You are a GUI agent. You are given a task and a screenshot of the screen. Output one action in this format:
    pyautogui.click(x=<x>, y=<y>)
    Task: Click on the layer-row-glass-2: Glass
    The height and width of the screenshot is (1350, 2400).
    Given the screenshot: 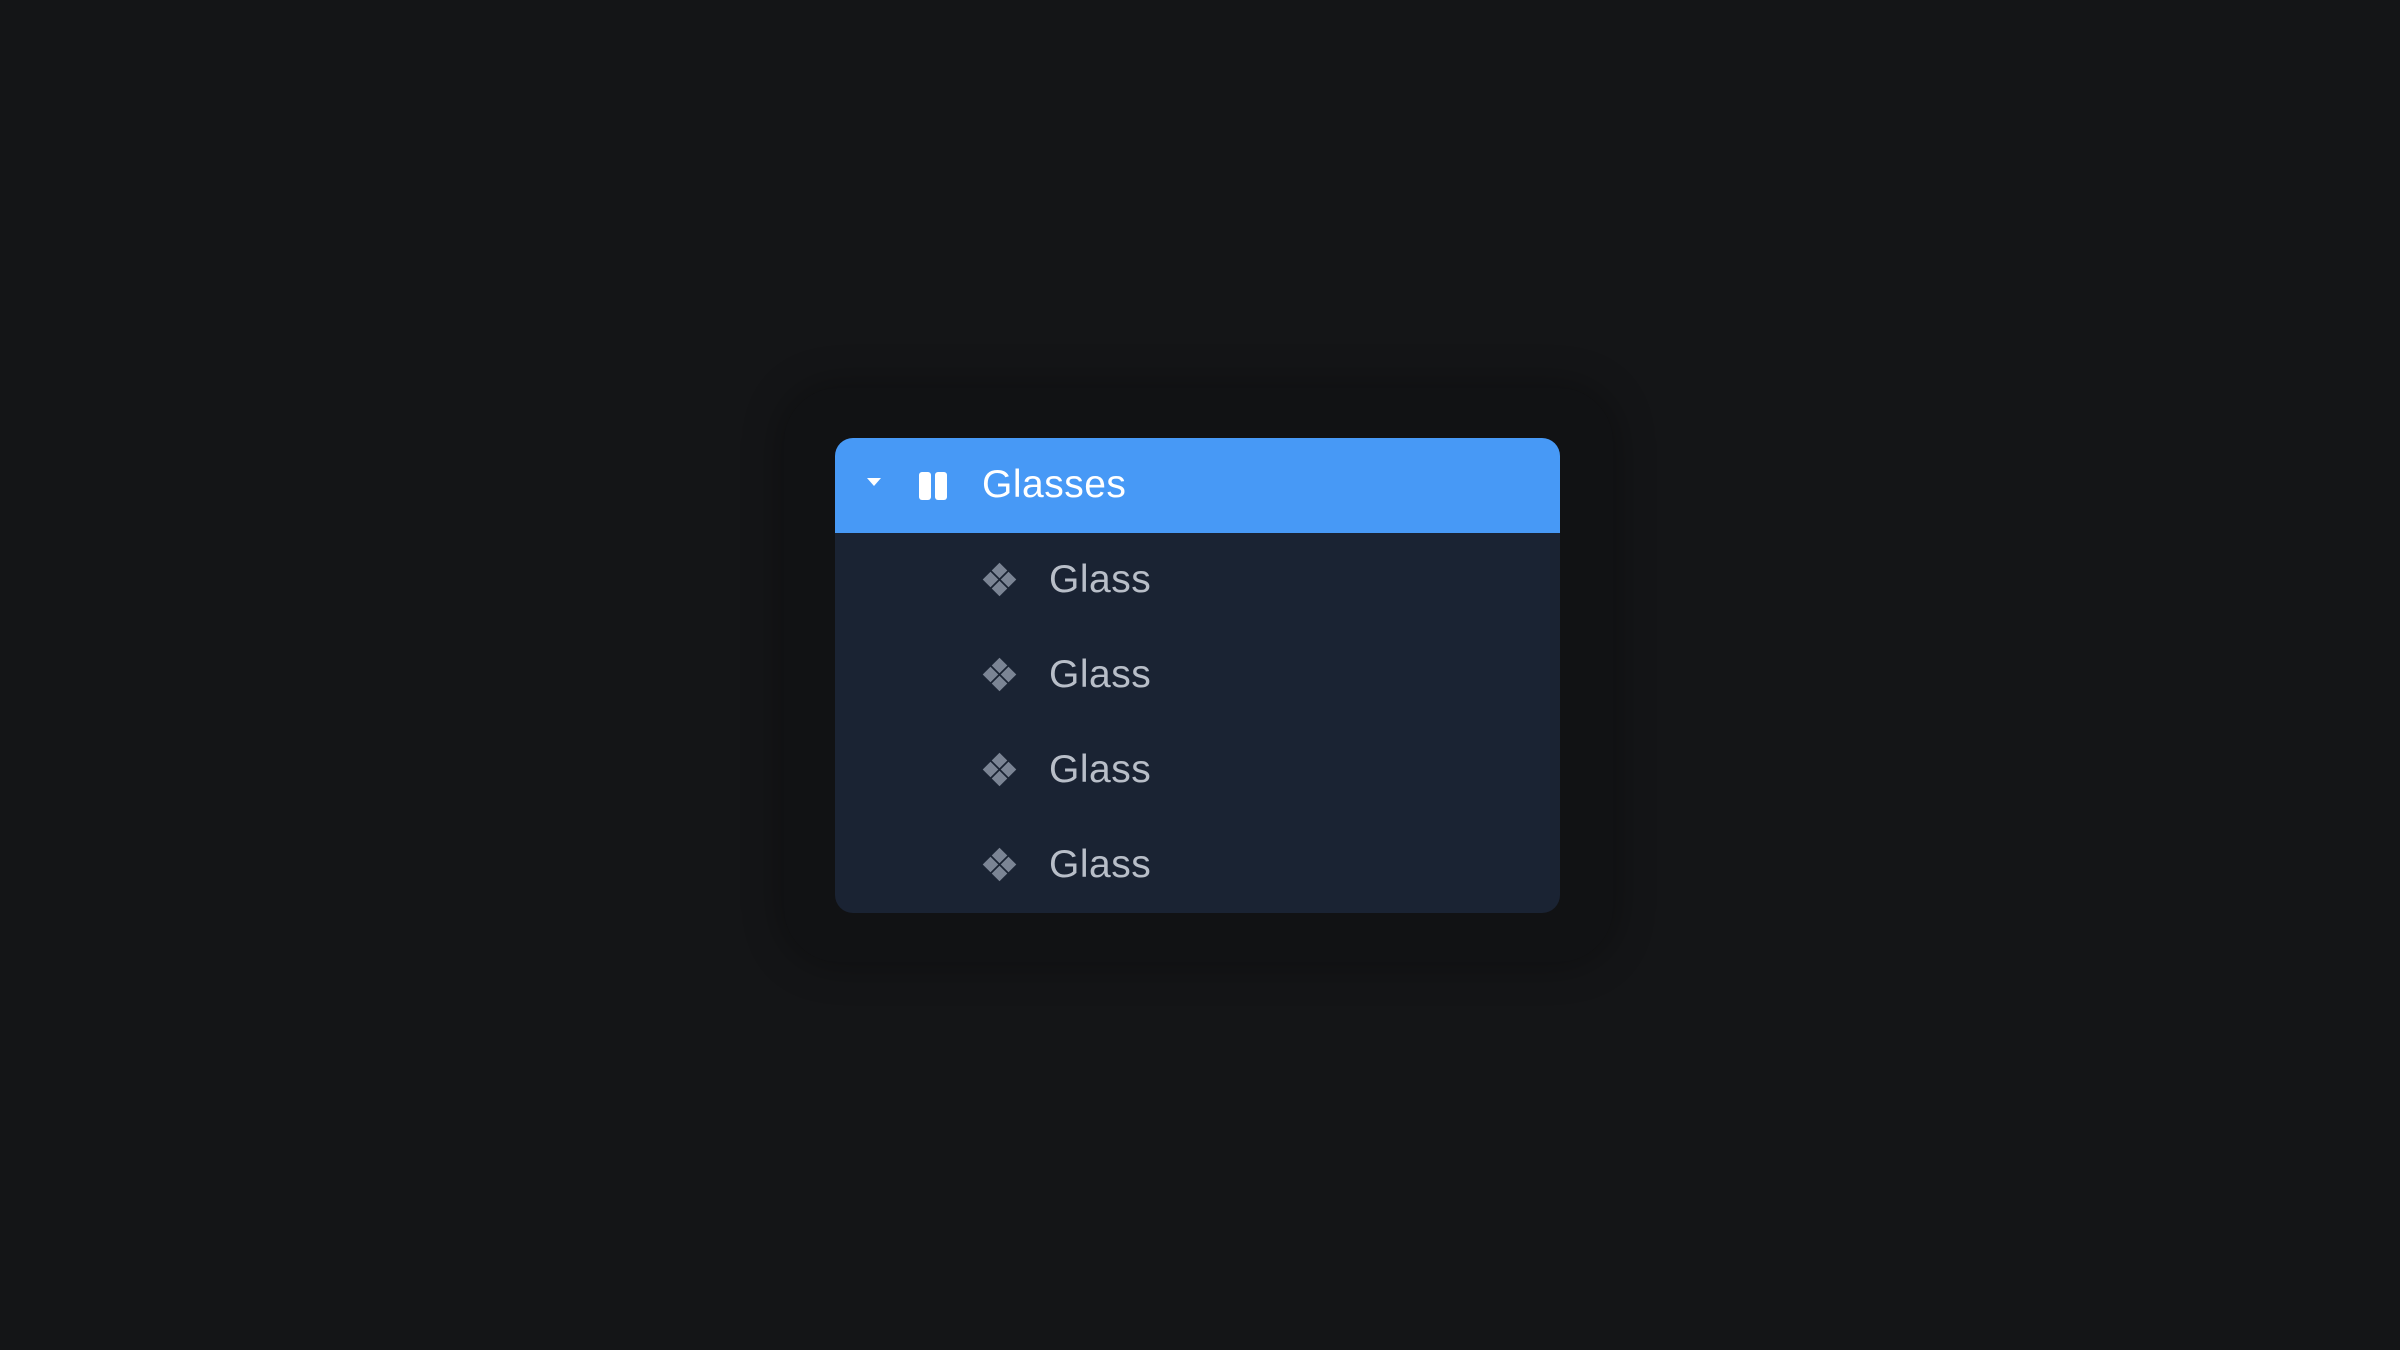 What is the action you would take?
    pyautogui.click(x=1197, y=675)
    